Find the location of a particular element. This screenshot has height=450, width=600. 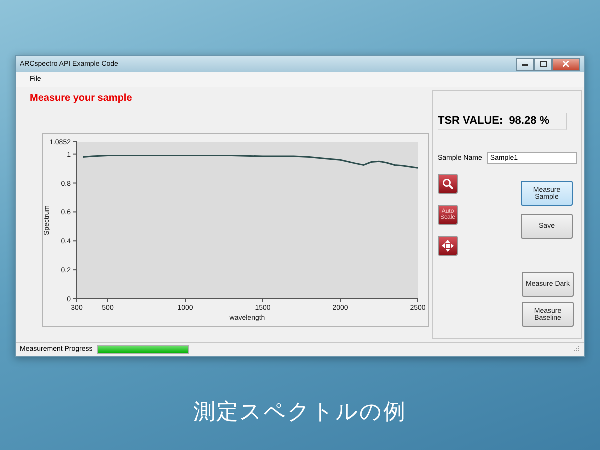

pan-button is located at coordinates (448, 246).